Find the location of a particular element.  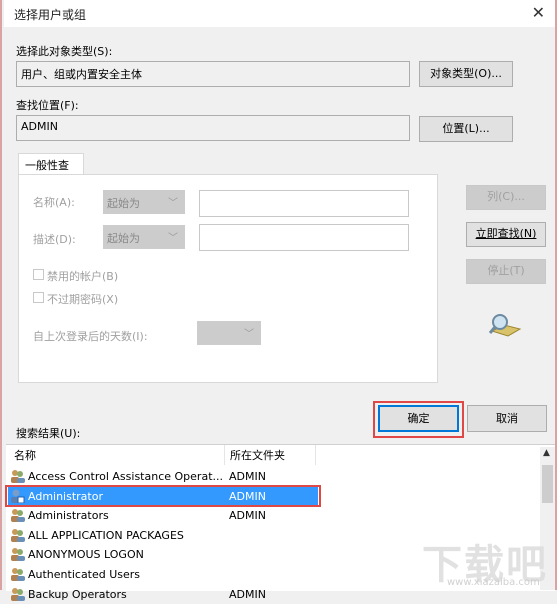

row-name: ANONYMOUS LOGON is located at coordinates (86, 555).